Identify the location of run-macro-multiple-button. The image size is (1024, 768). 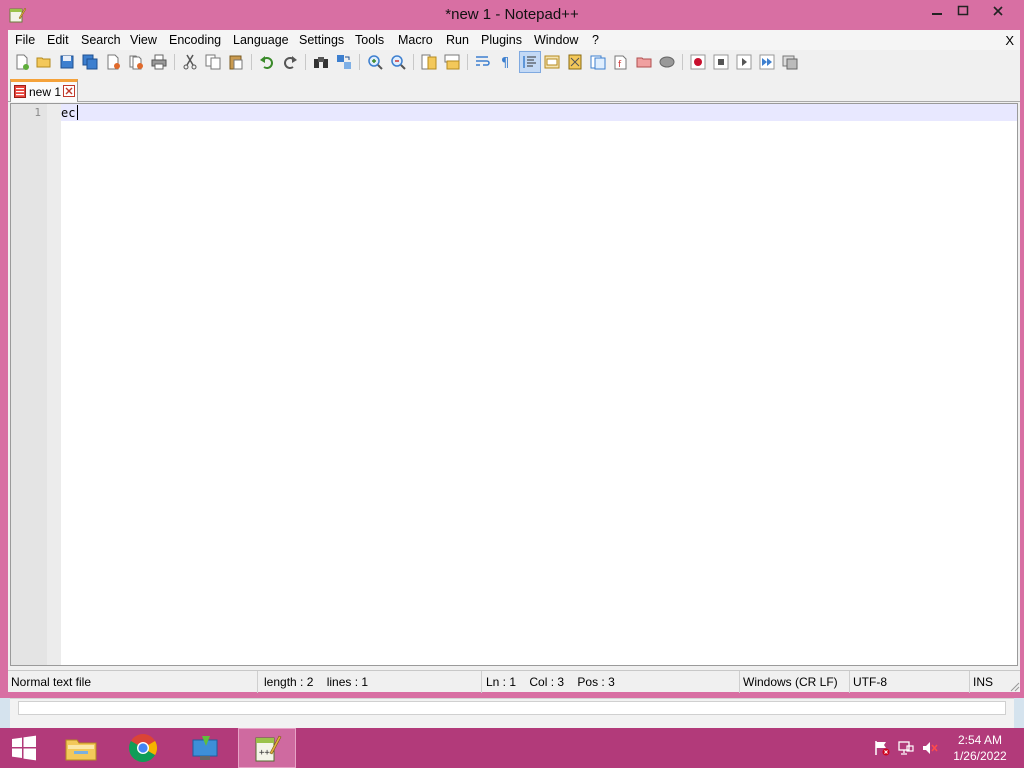
(767, 62).